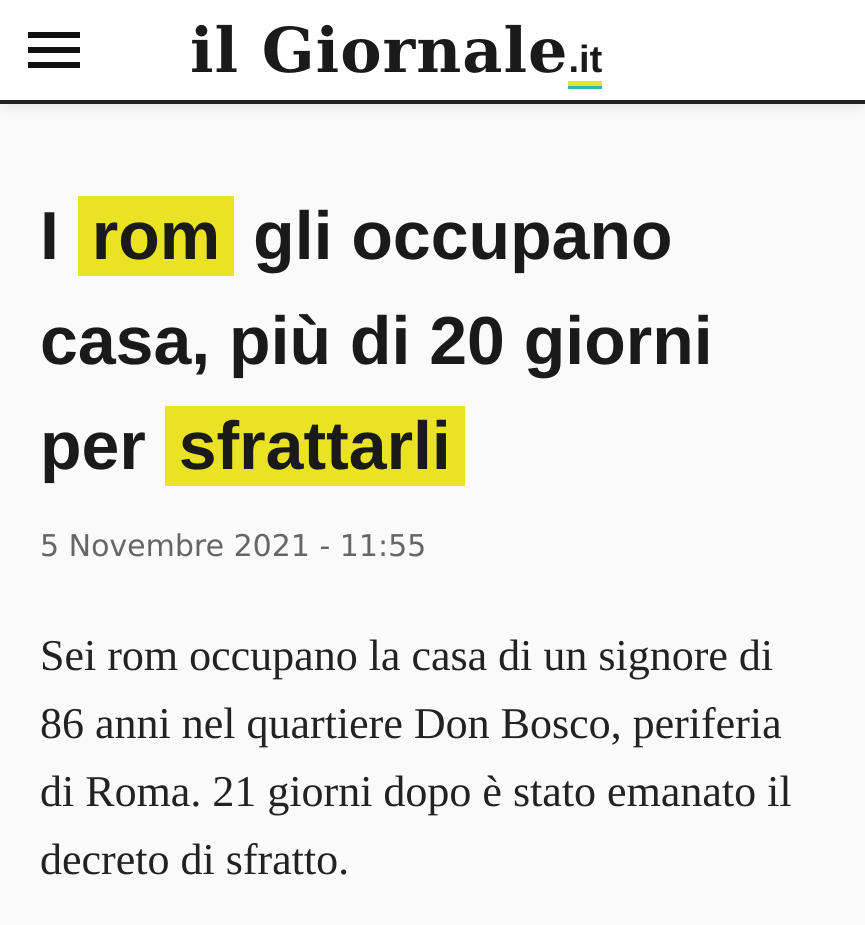  I want to click on menu-icon, so click(54, 50).